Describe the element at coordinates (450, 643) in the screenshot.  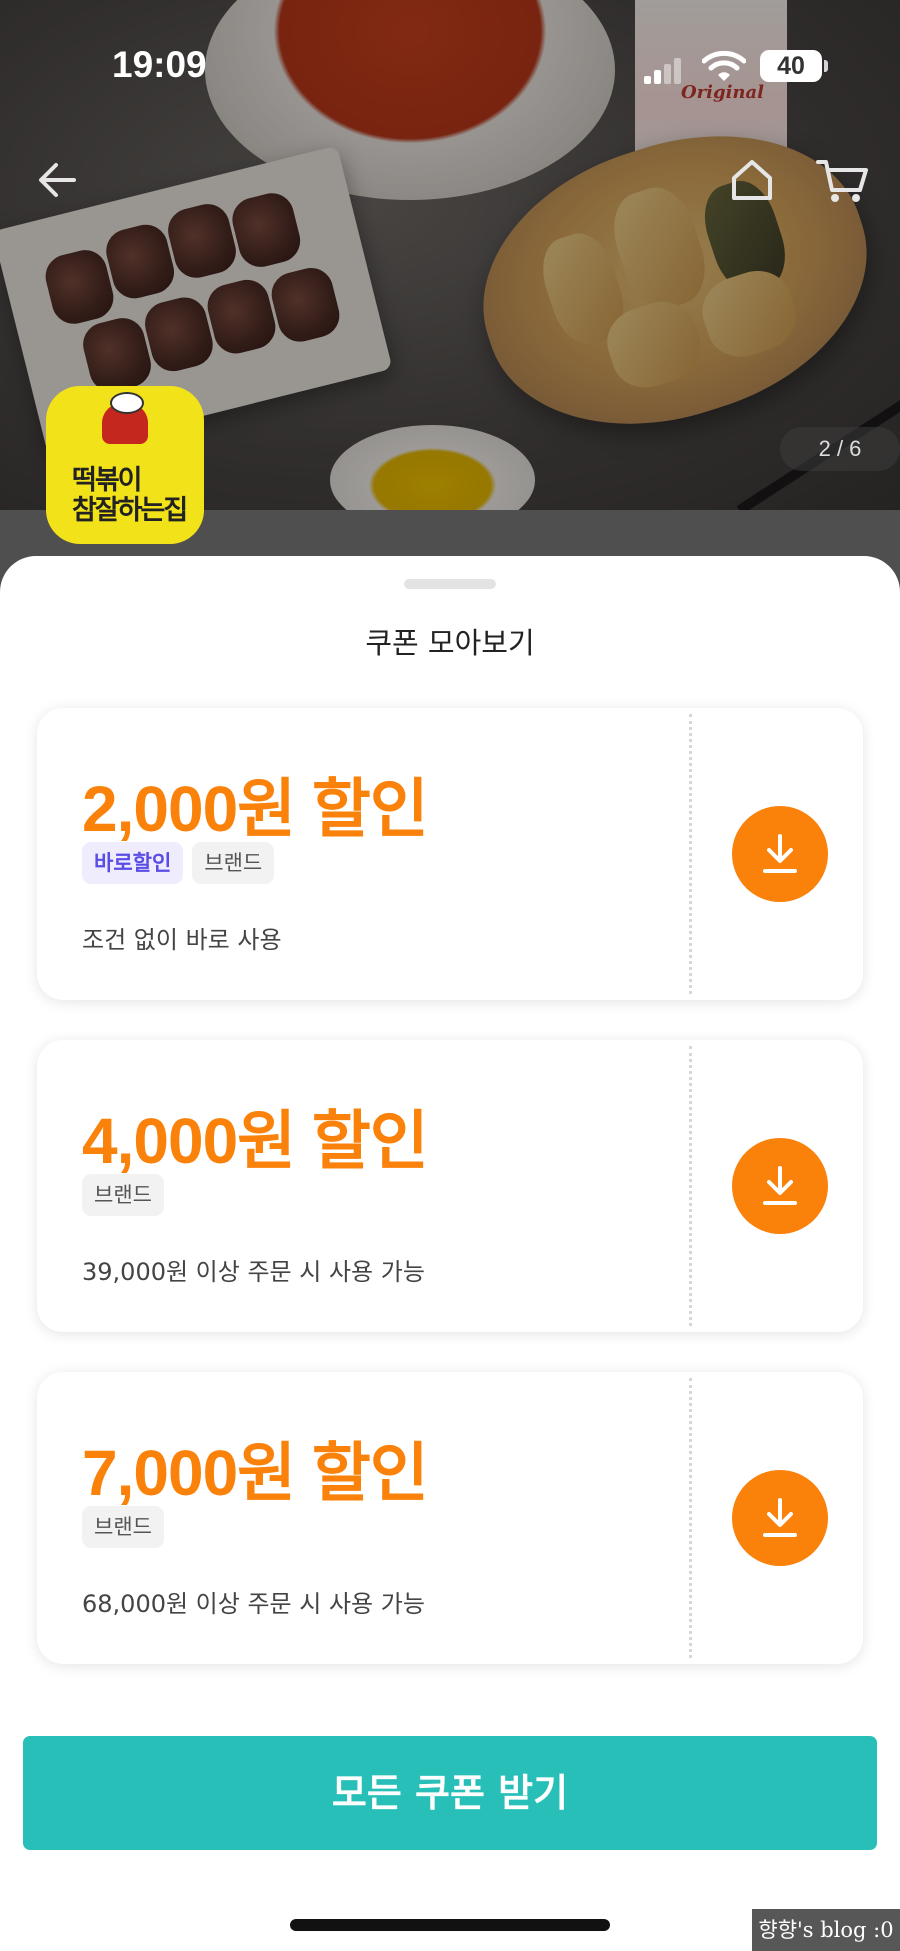
I see `sheet-title: 쿠폰 모아보기` at that location.